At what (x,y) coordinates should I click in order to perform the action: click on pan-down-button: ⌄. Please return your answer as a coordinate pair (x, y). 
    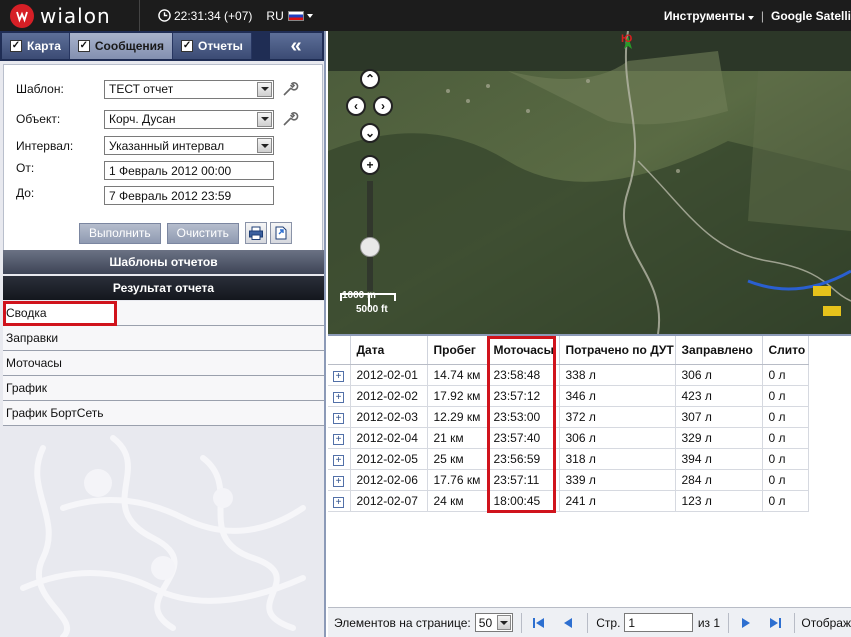
    Looking at the image, I should click on (370, 133).